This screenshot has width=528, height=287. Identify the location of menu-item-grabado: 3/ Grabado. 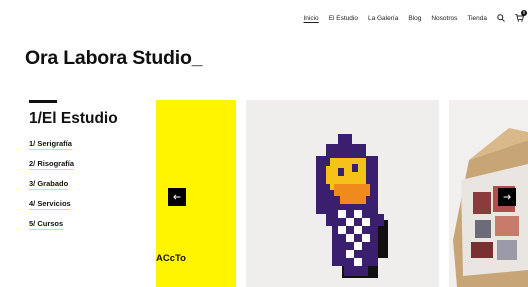
(51, 189).